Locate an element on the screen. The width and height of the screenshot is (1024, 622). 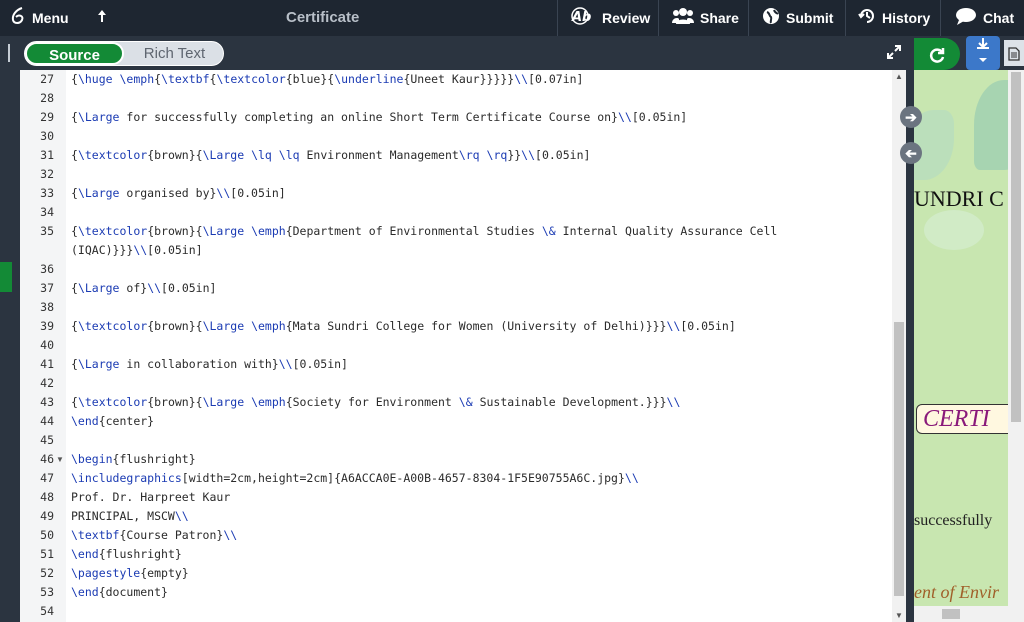
share-label: Share is located at coordinates (719, 18).